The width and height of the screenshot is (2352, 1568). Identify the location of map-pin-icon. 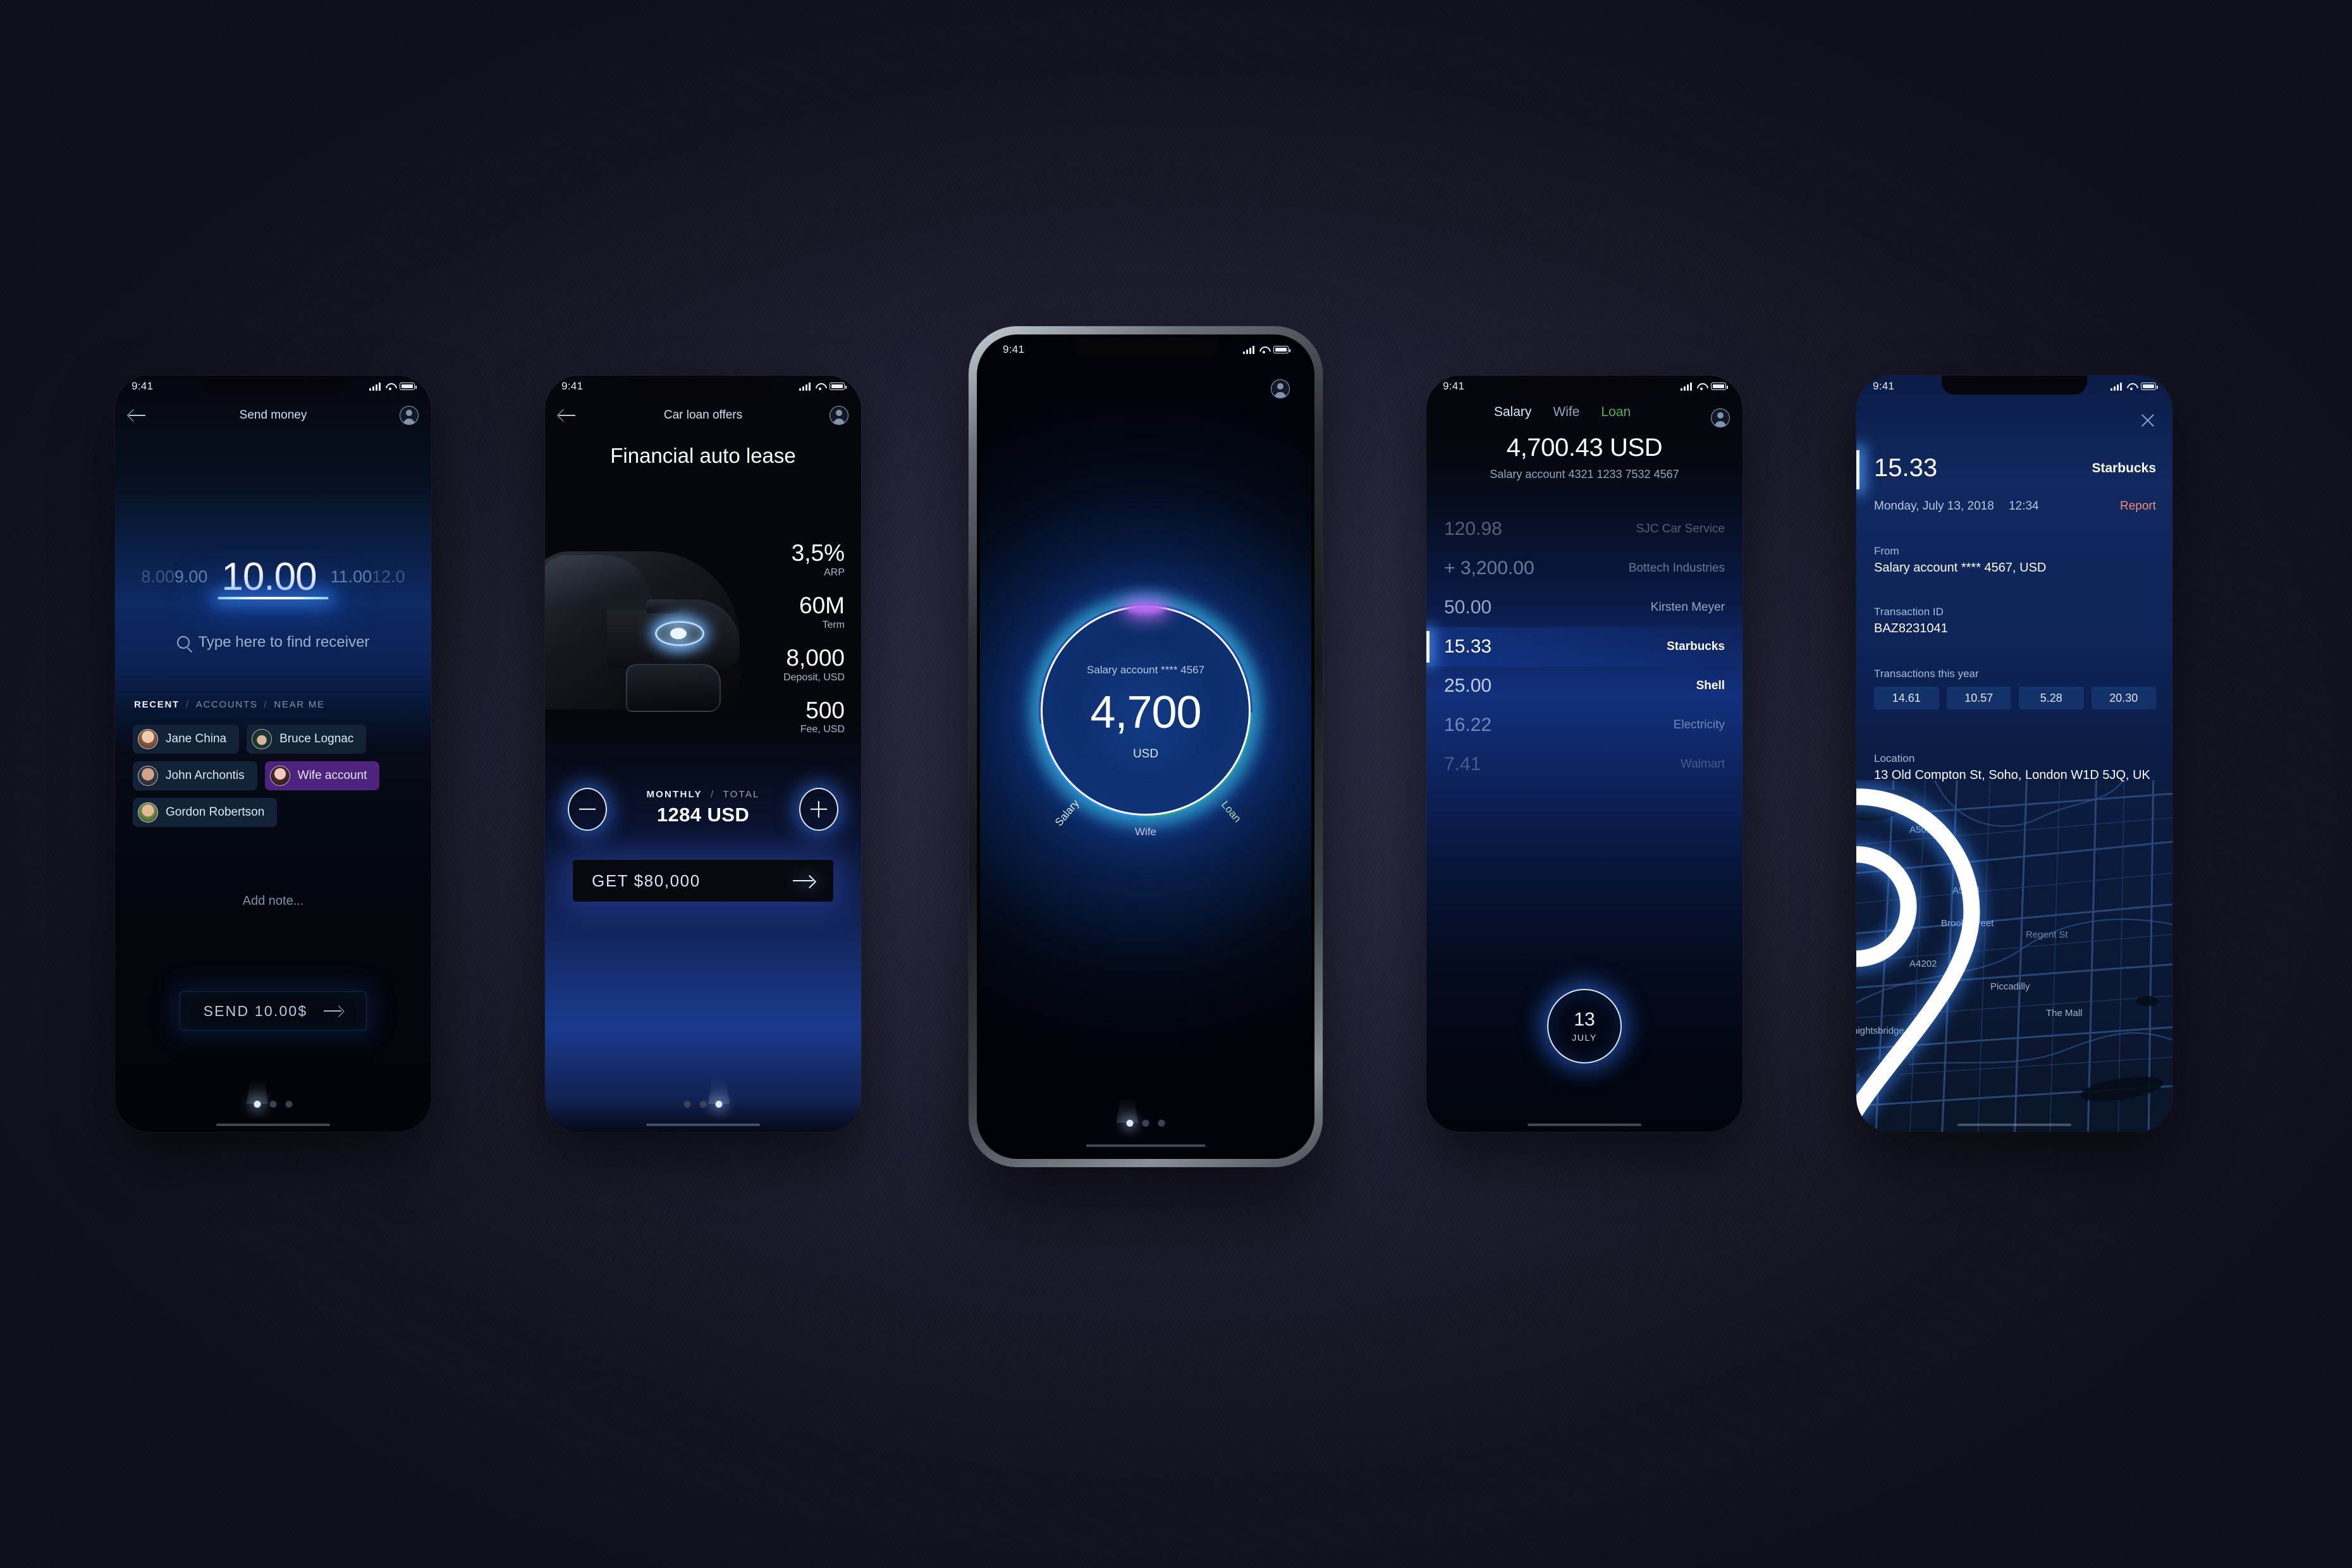
(1918, 956).